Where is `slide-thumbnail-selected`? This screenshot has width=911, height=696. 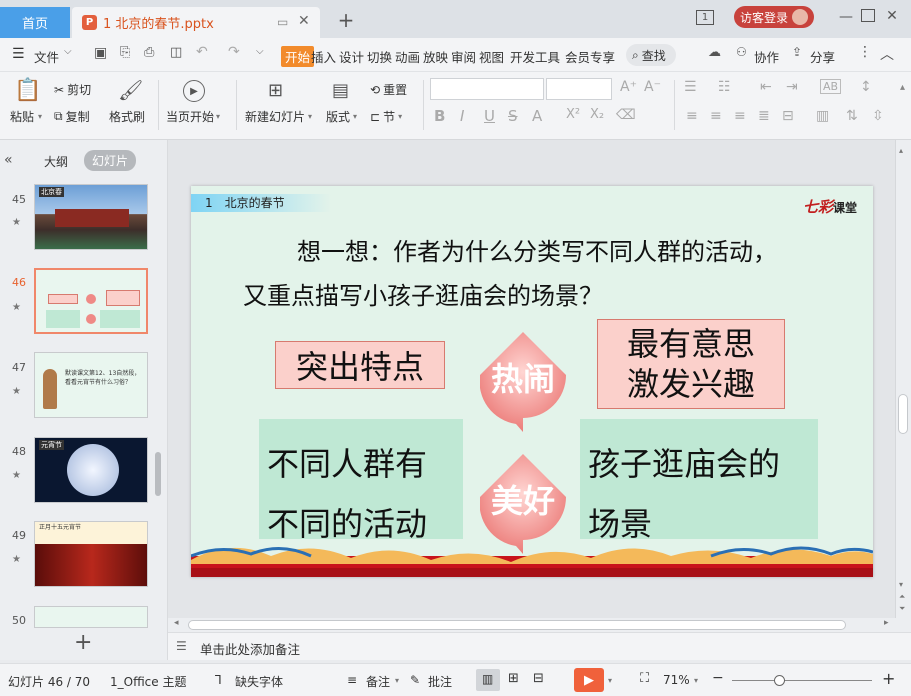
slide-thumbnail-selected is located at coordinates (91, 301).